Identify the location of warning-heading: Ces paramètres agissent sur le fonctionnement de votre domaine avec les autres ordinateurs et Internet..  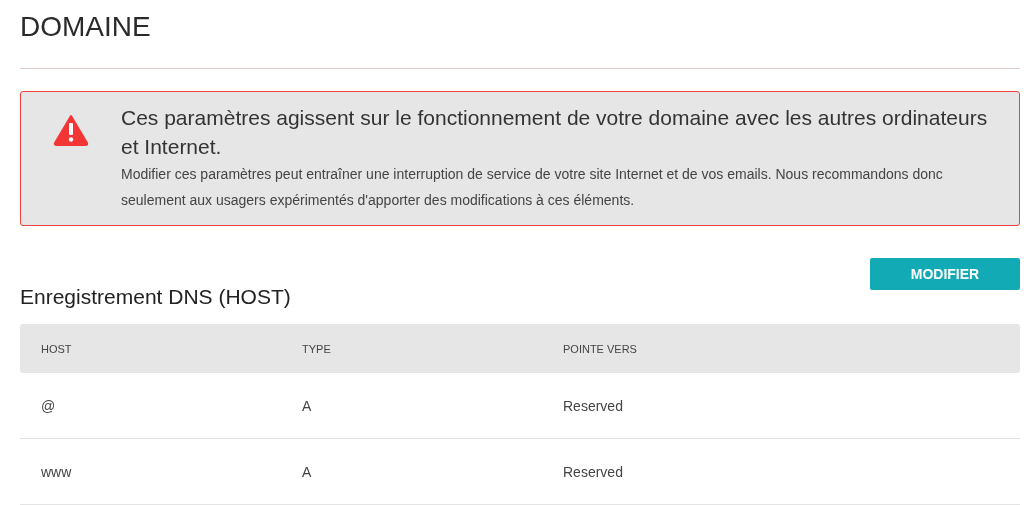
(555, 132).